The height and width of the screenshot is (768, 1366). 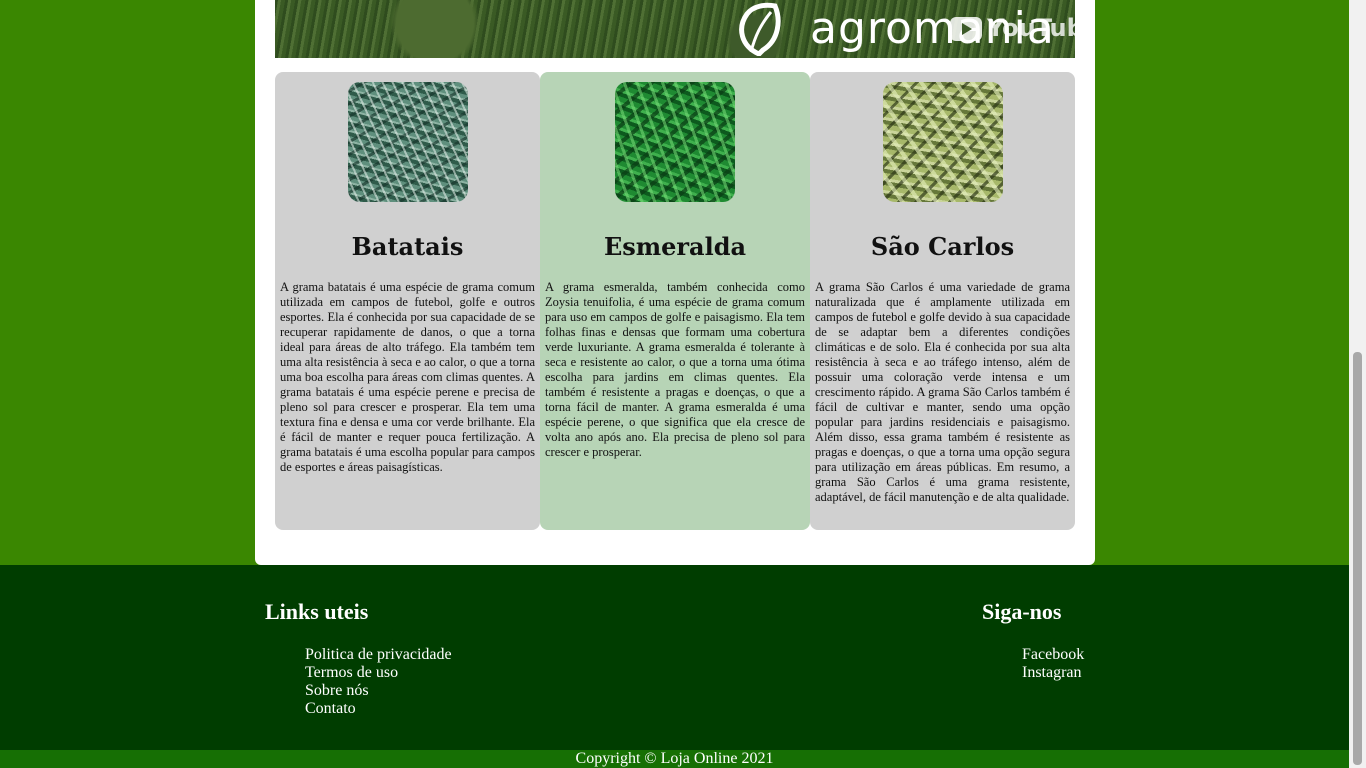 I want to click on link-instagram: Instagran, so click(x=1052, y=672).